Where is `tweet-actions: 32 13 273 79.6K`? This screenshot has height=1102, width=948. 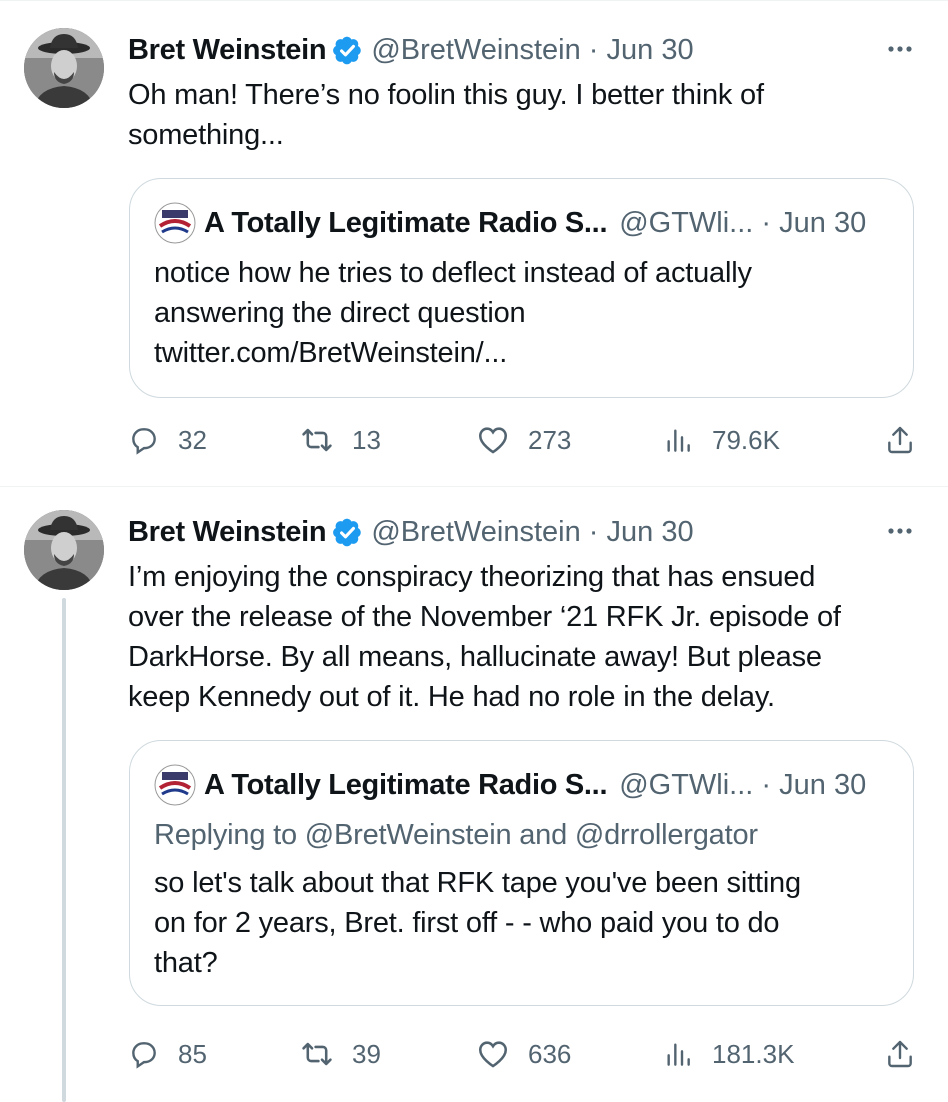
tweet-actions: 32 13 273 79.6K is located at coordinates (523, 440).